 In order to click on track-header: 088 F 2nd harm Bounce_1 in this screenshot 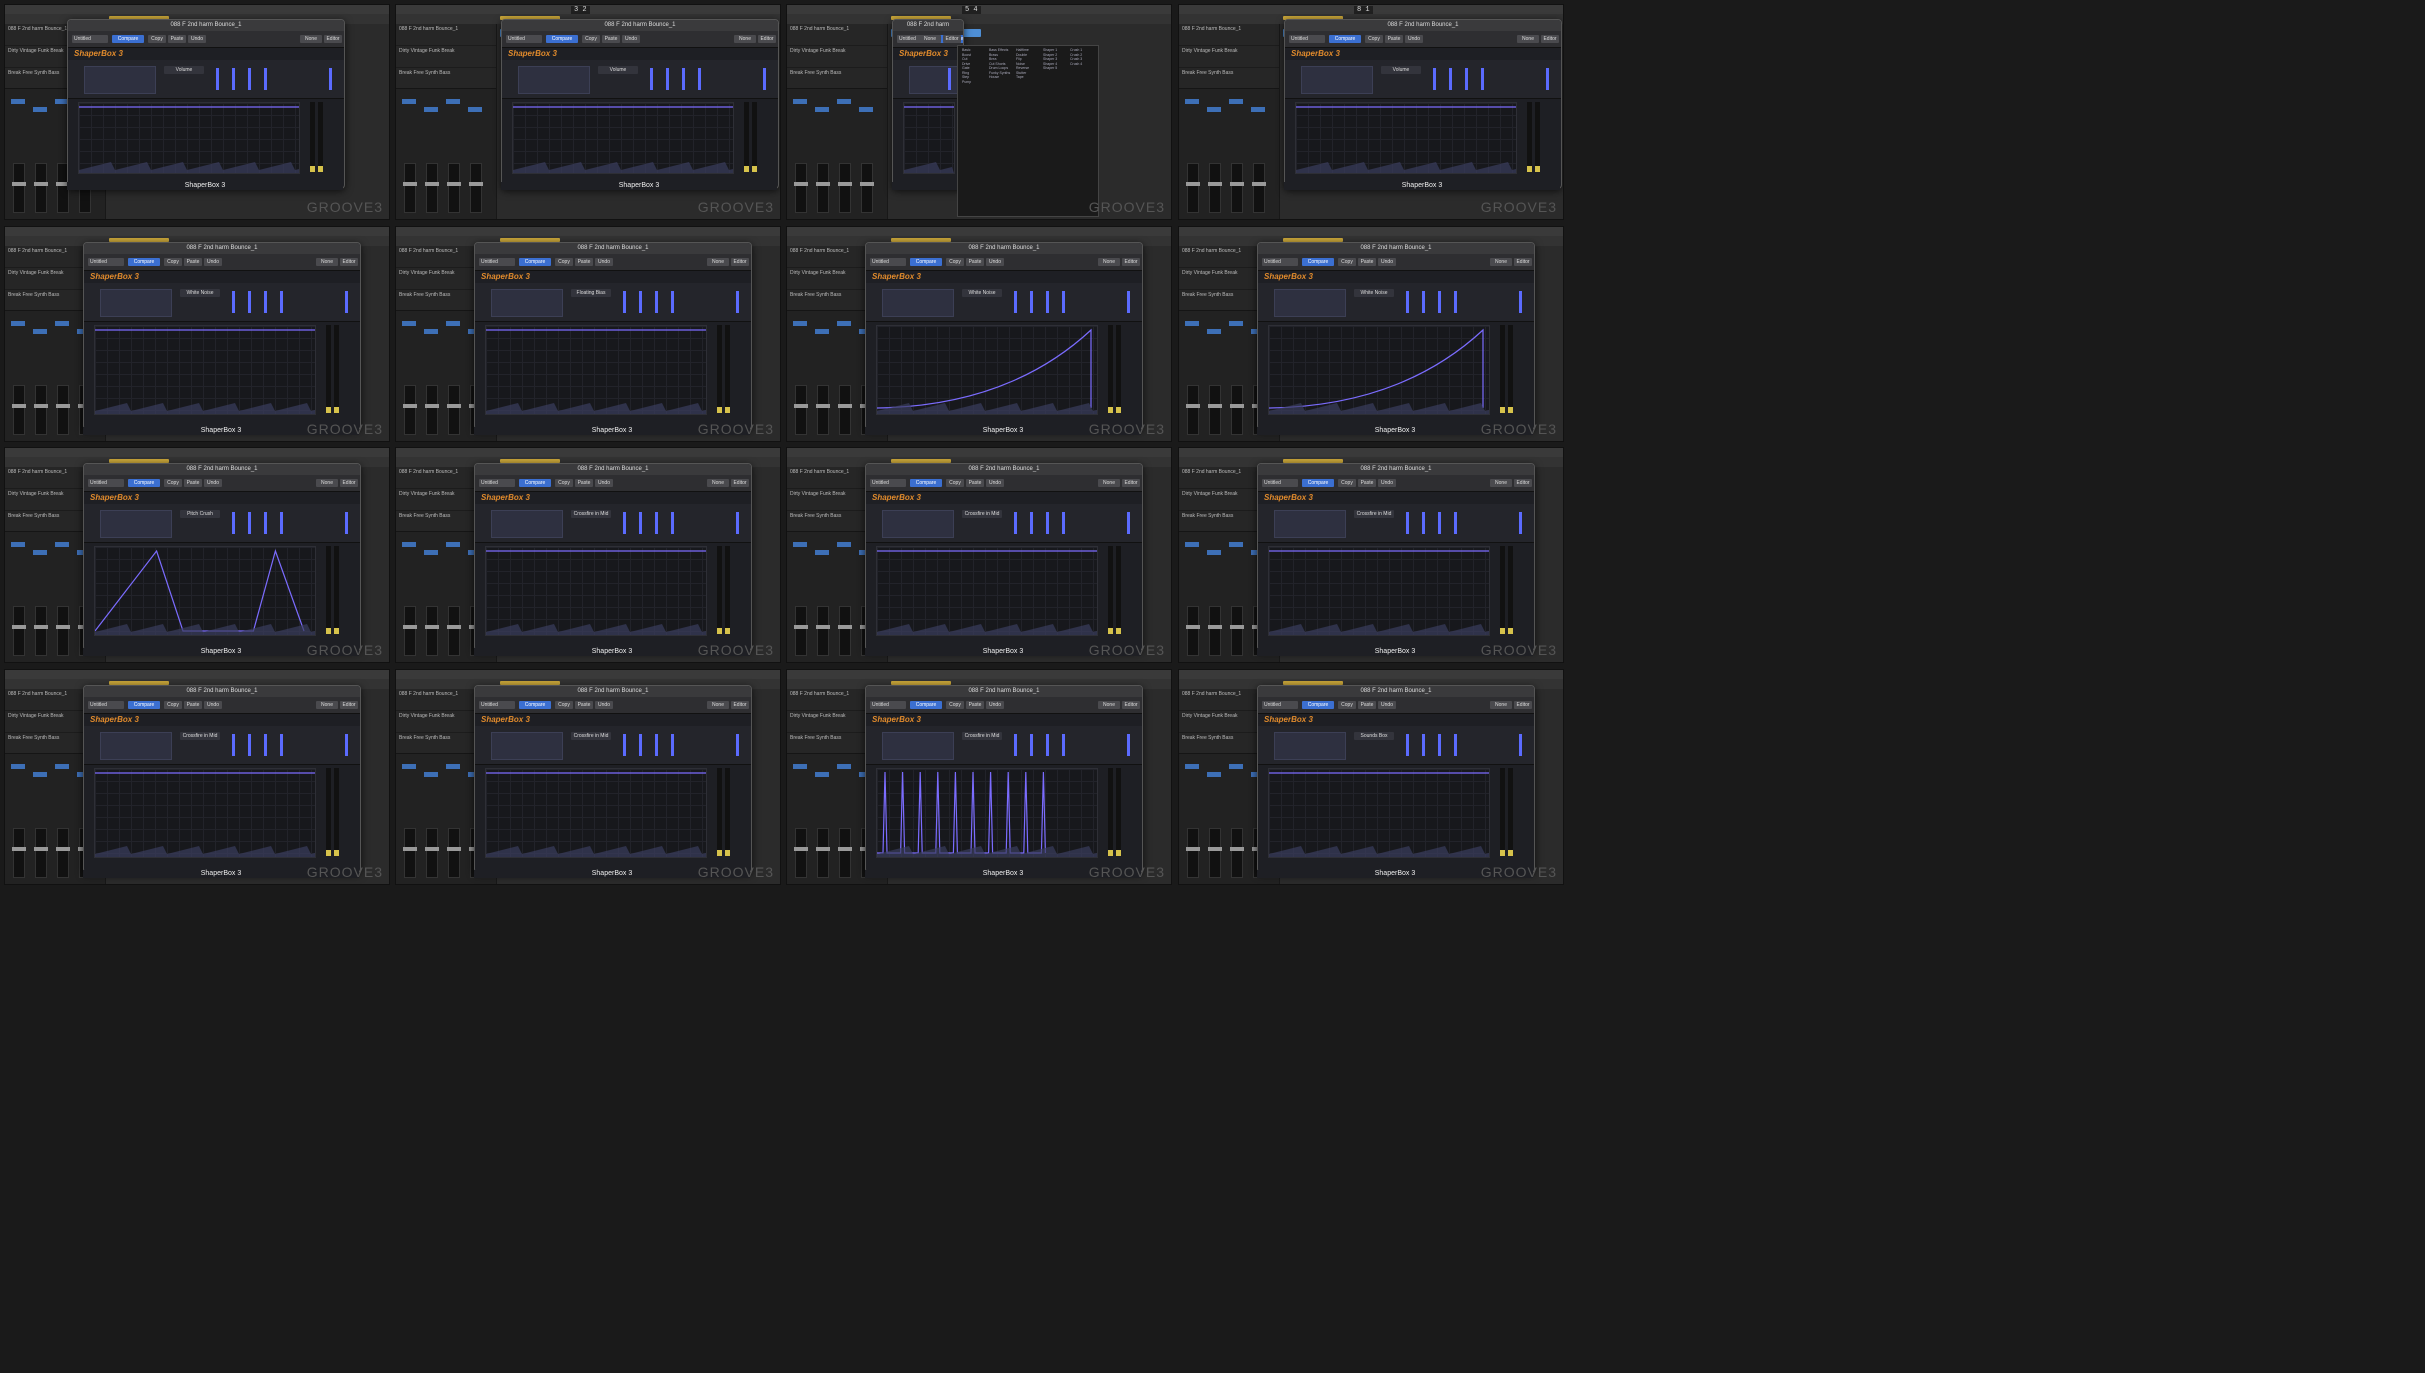, I will do `click(837, 35)`.